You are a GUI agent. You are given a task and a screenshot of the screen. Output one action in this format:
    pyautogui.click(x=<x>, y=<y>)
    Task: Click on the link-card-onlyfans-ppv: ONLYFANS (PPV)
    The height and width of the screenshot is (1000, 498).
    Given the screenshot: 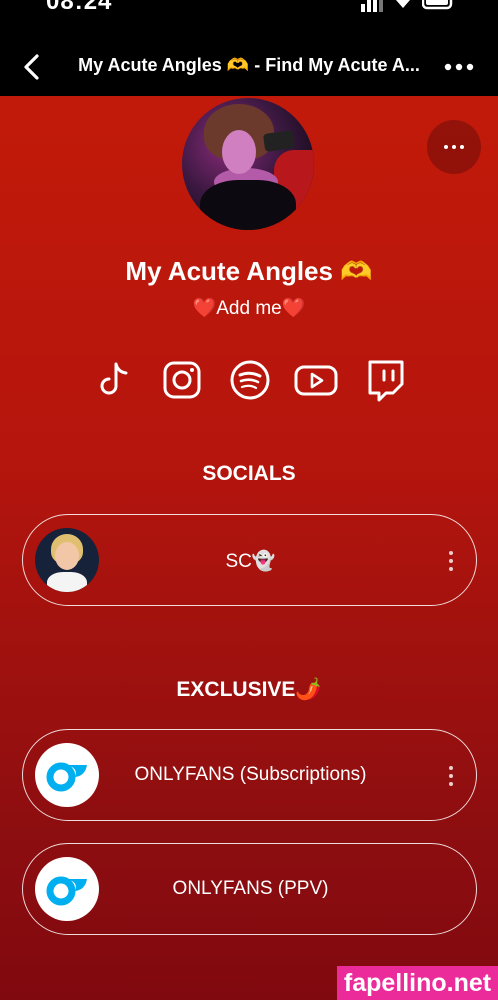 What is the action you would take?
    pyautogui.click(x=249, y=889)
    